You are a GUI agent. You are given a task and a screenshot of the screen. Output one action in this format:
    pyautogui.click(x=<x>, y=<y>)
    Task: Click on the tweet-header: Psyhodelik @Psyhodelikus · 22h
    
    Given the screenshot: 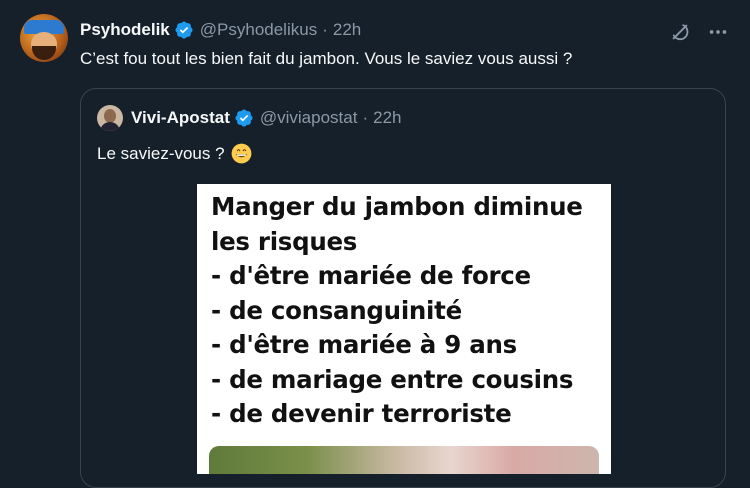 What is the action you would take?
    pyautogui.click(x=220, y=30)
    